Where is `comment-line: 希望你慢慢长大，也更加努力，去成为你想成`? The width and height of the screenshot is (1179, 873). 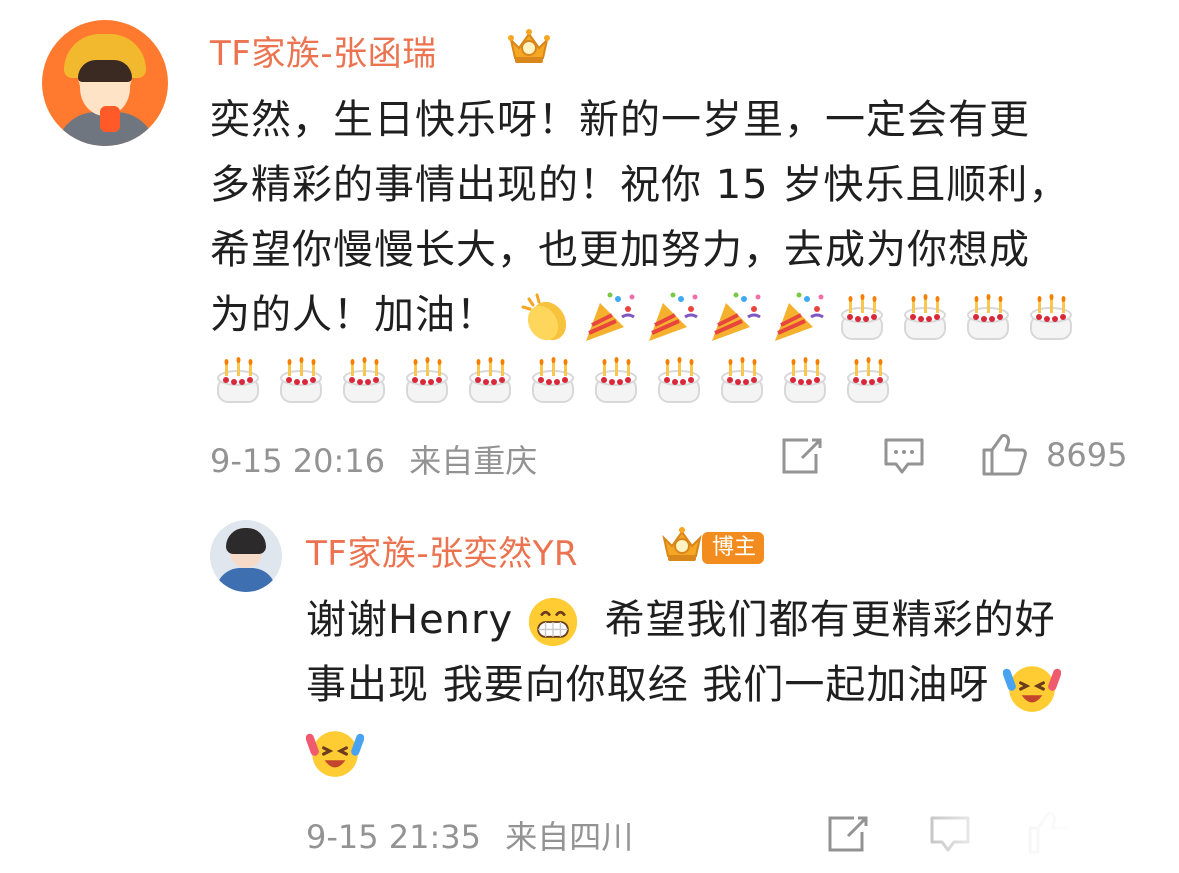 comment-line: 希望你慢慢长大，也更加努力，去成为你想成 is located at coordinates (620, 250).